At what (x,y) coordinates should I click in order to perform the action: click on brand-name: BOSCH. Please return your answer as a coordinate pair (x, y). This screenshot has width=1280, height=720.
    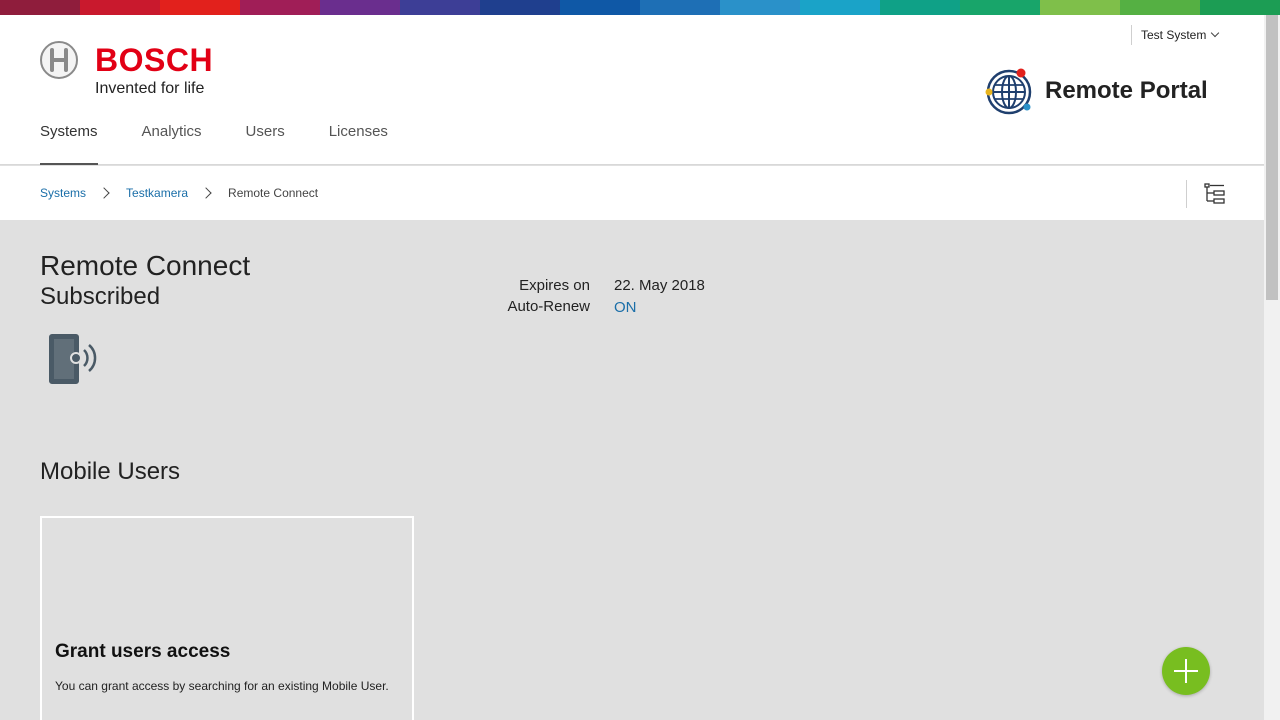
    Looking at the image, I should click on (154, 60).